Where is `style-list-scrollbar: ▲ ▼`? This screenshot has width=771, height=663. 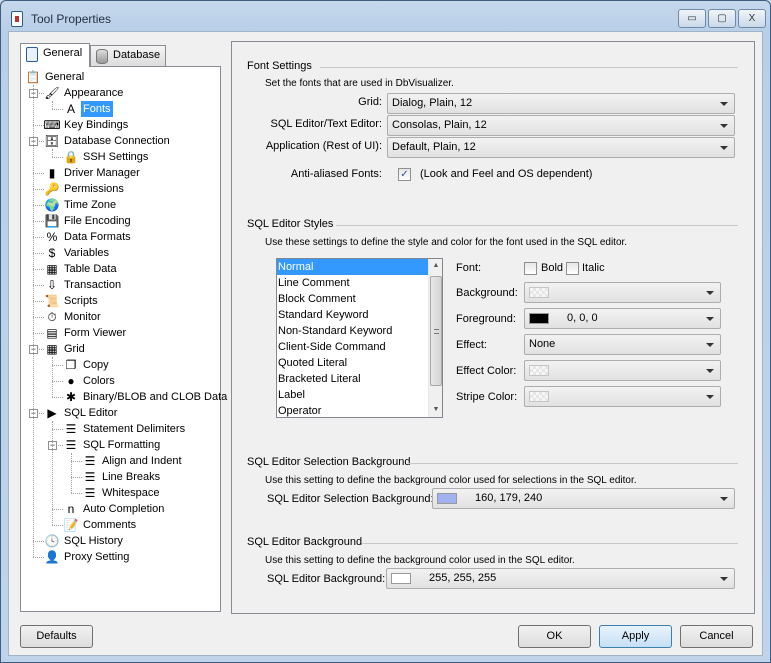 style-list-scrollbar: ▲ ▼ is located at coordinates (435, 338).